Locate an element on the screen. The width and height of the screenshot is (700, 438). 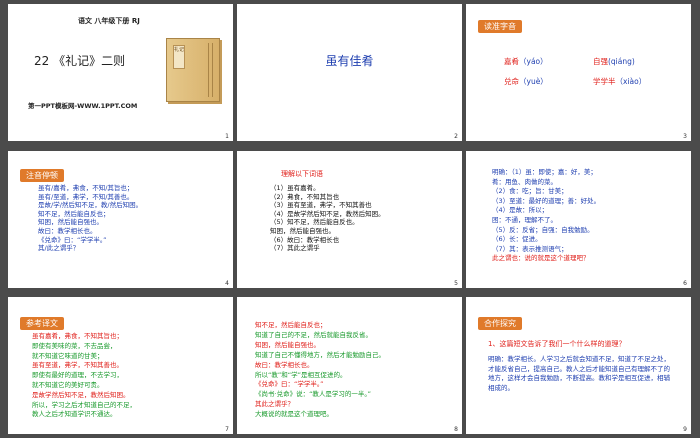
text-line: 知道了自己不懂得地方，然后才能勉励自己。 is located at coordinates (320, 354).